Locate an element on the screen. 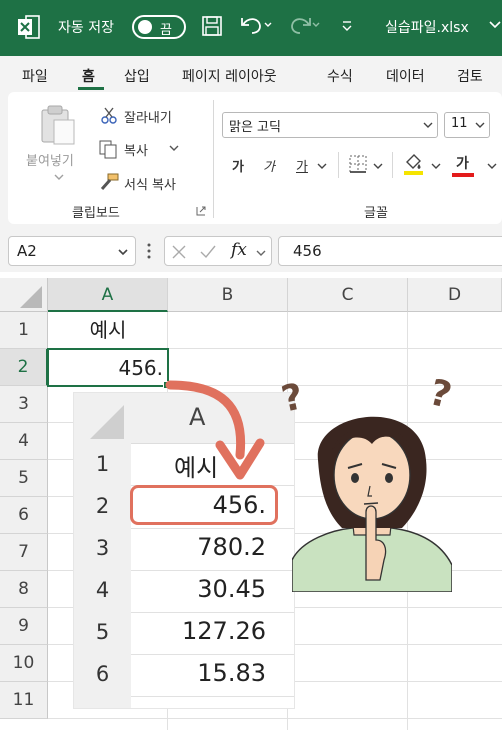 The image size is (502, 730). inset-row-header: 5 is located at coordinates (102, 632).